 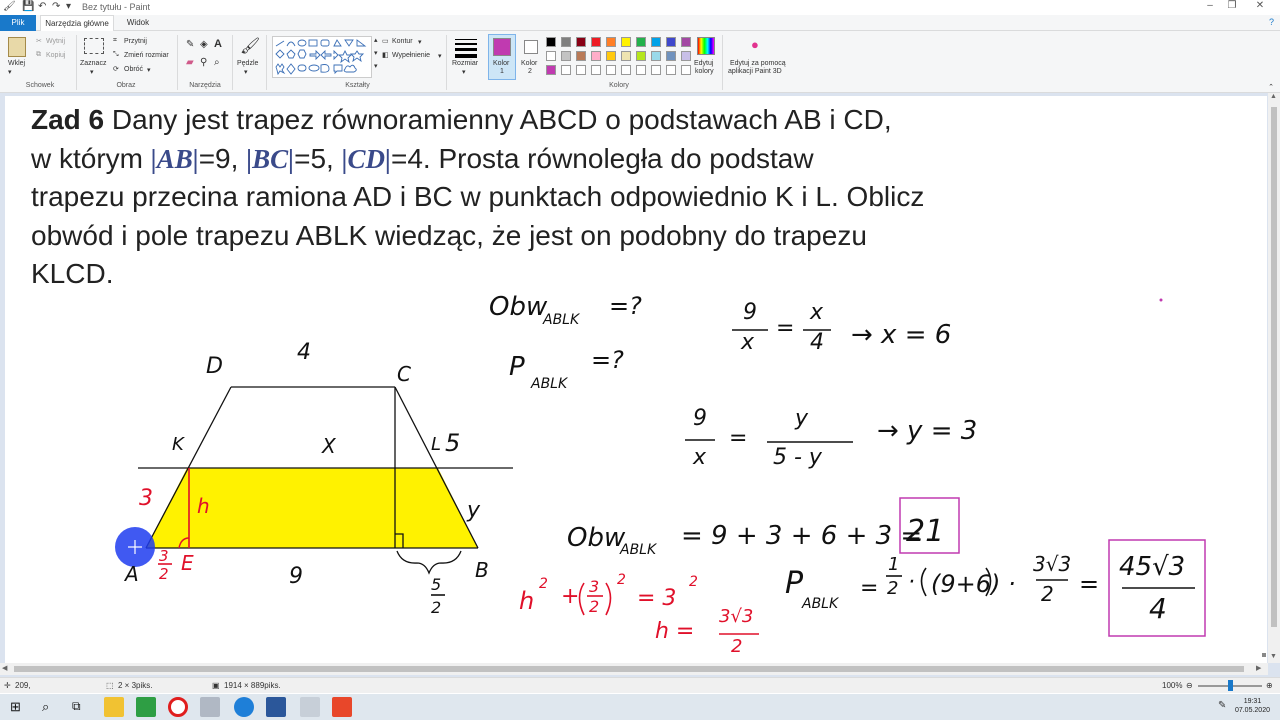 I want to click on brushes-button: Pędzle, so click(x=247, y=63).